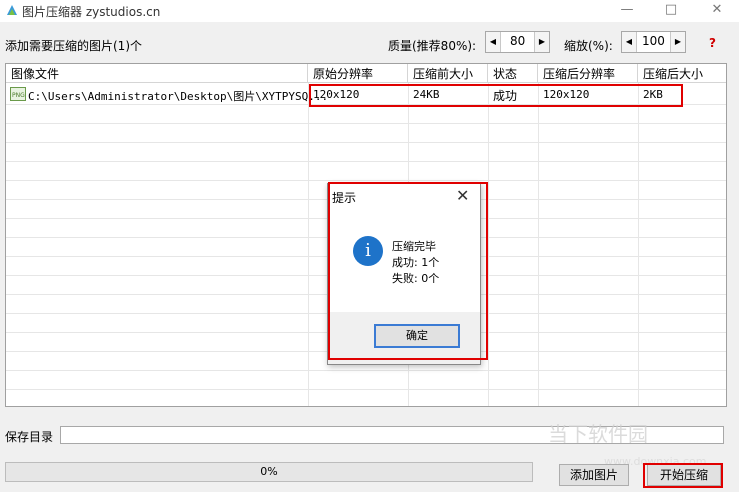 This screenshot has height=492, width=739. I want to click on scale-value: 100, so click(653, 41).